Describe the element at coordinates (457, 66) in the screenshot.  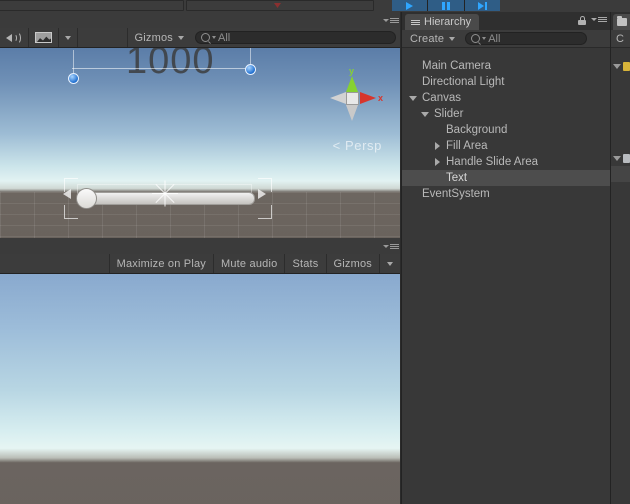
I see `hierarchy-item-label: Main Camera` at that location.